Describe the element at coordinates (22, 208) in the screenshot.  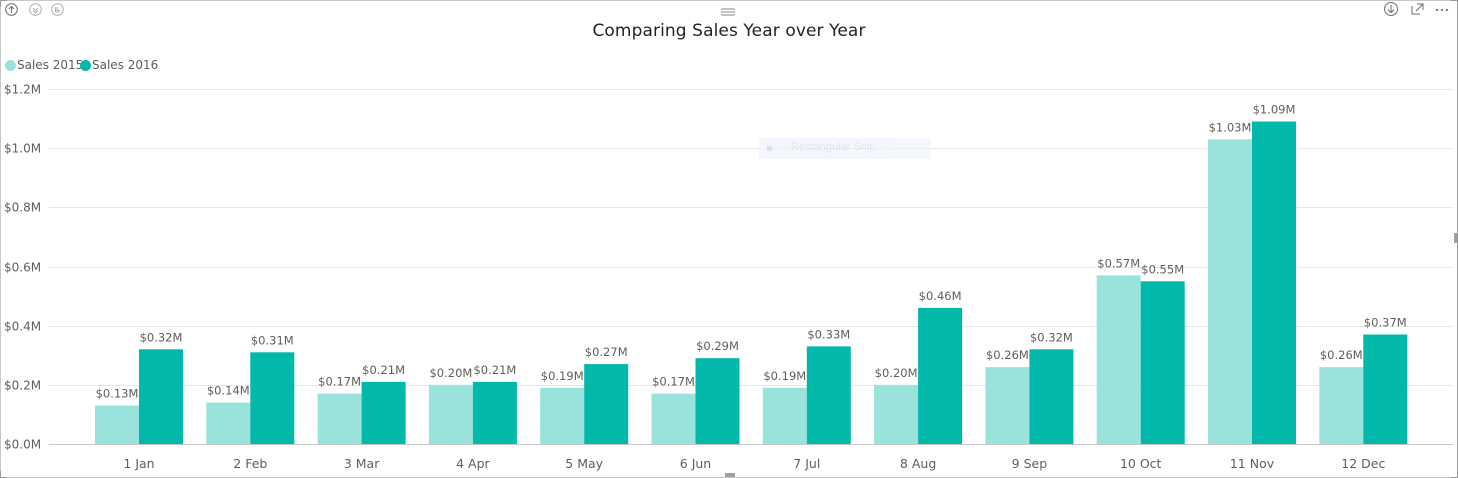
I see `y-tick-label: $0.8M` at that location.